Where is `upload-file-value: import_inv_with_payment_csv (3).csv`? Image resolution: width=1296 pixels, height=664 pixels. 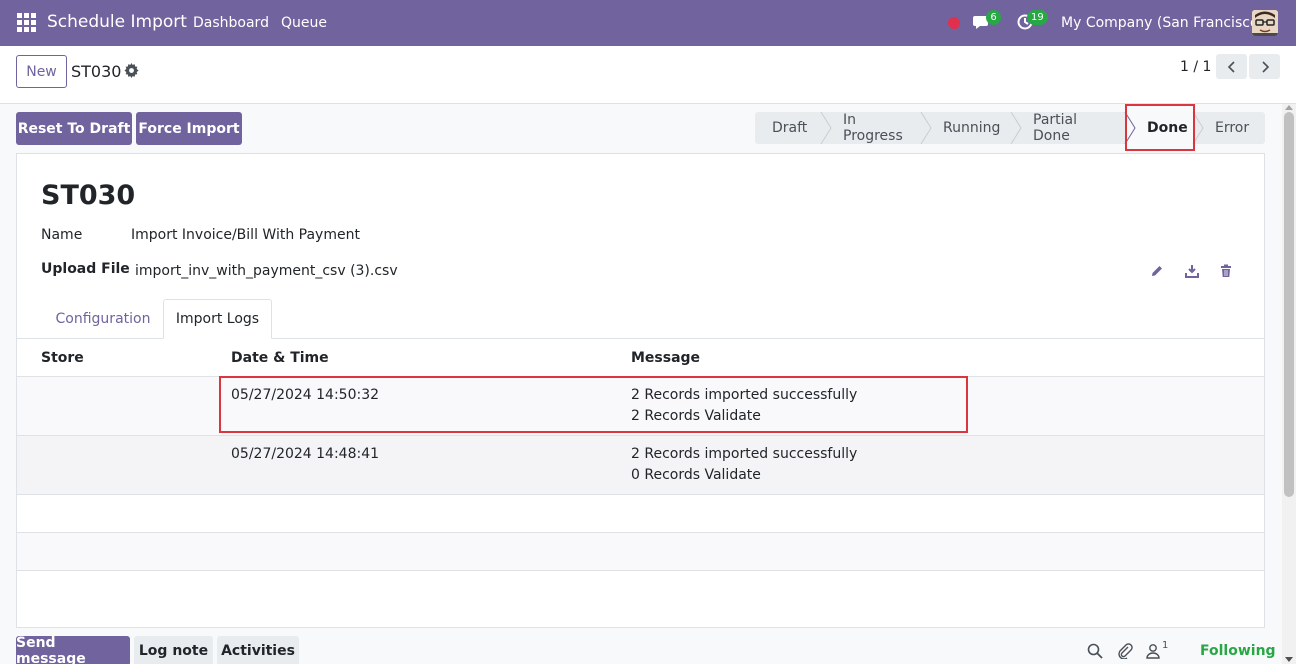
upload-file-value: import_inv_with_payment_csv (3).csv is located at coordinates (266, 271).